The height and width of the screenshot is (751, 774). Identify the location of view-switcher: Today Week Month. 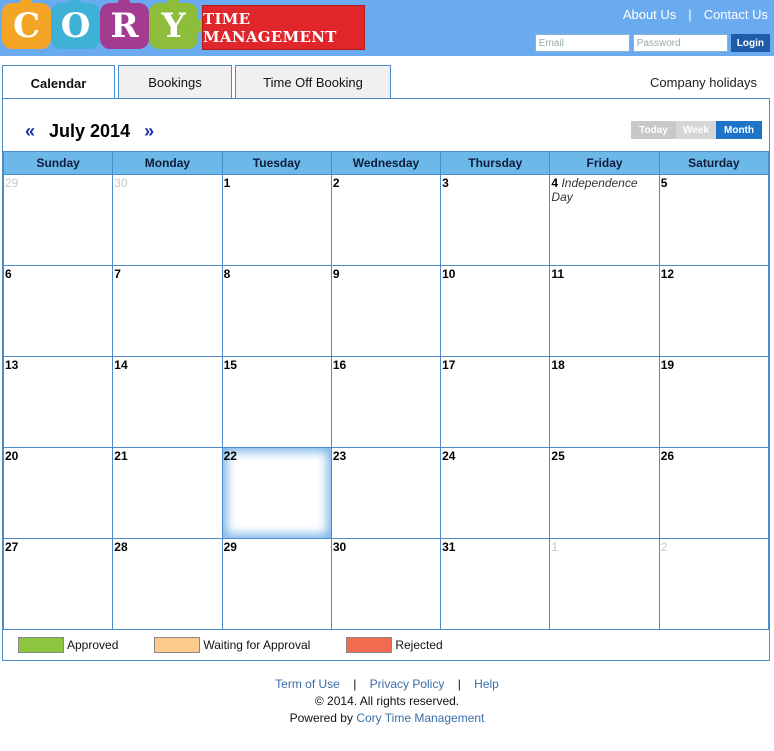
(696, 130).